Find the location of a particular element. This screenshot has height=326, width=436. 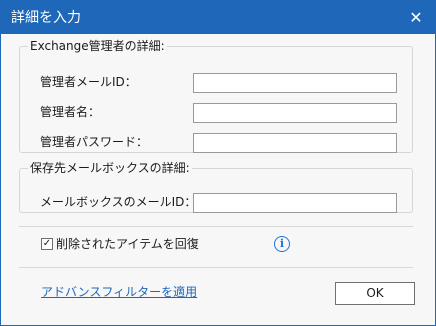

info-icon: i is located at coordinates (282, 244).